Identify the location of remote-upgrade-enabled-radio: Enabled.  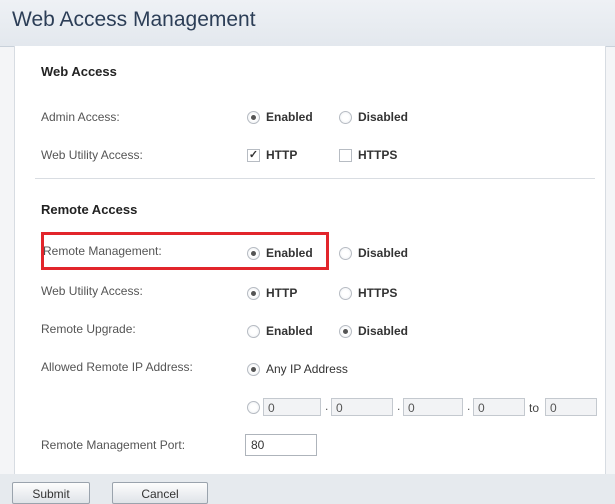
(280, 331).